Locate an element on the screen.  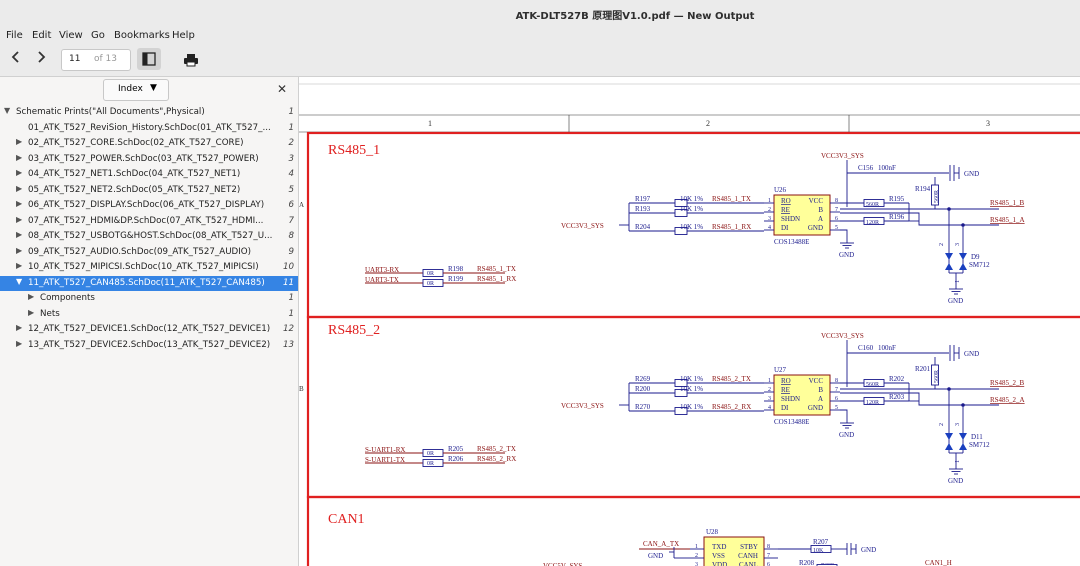
chip-pin-label: CANH is located at coordinates (748, 556).